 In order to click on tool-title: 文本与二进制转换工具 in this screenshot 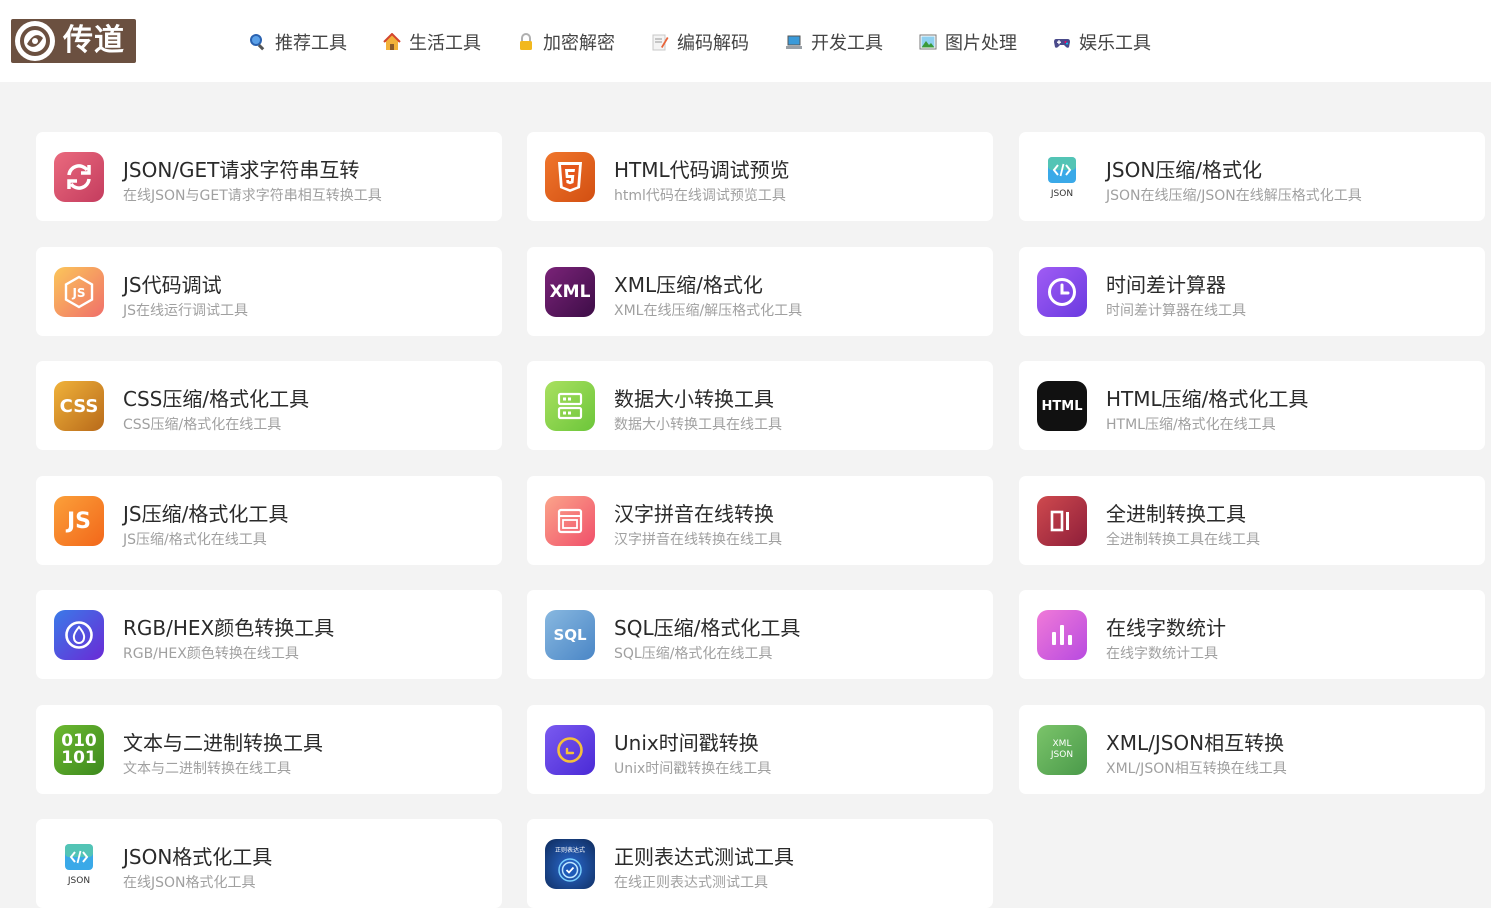, I will do `click(223, 743)`.